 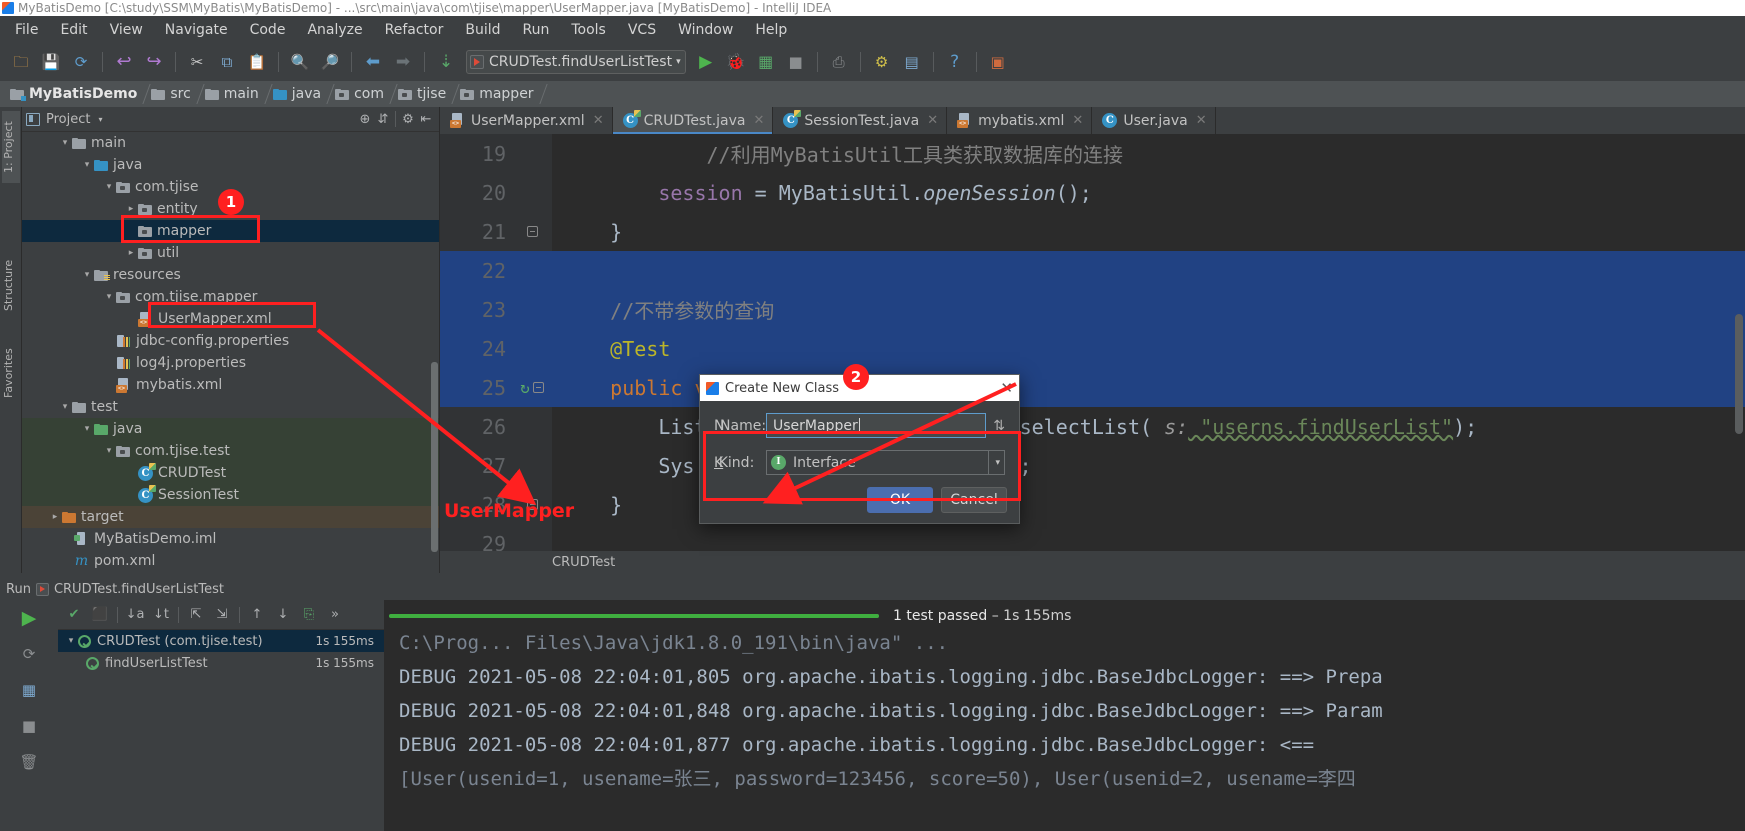 I want to click on menu-navigate: Navigate, so click(x=196, y=30).